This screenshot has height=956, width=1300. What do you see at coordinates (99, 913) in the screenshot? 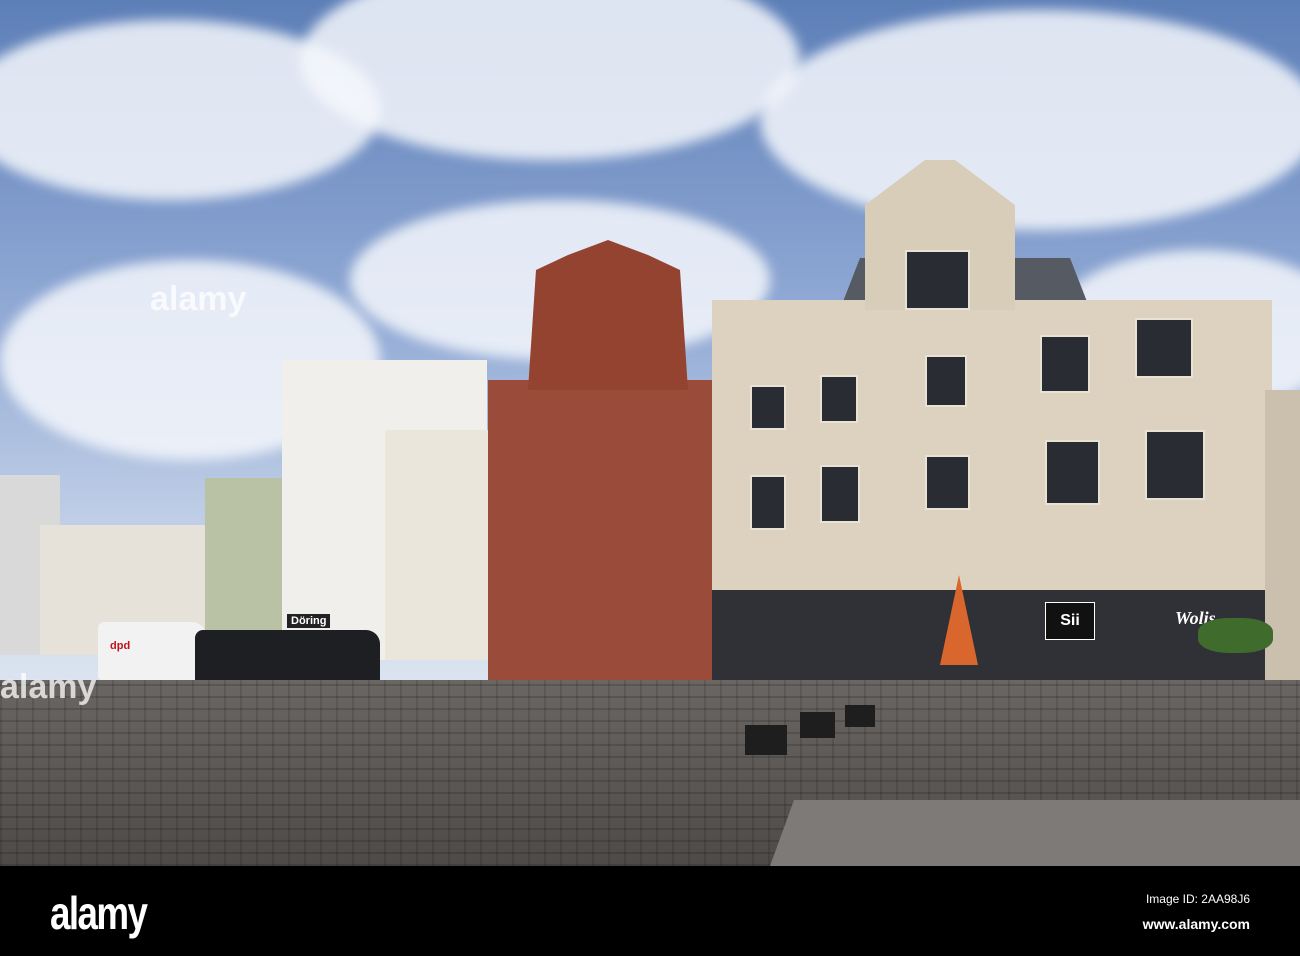
I see `alamy-logo: alamy` at bounding box center [99, 913].